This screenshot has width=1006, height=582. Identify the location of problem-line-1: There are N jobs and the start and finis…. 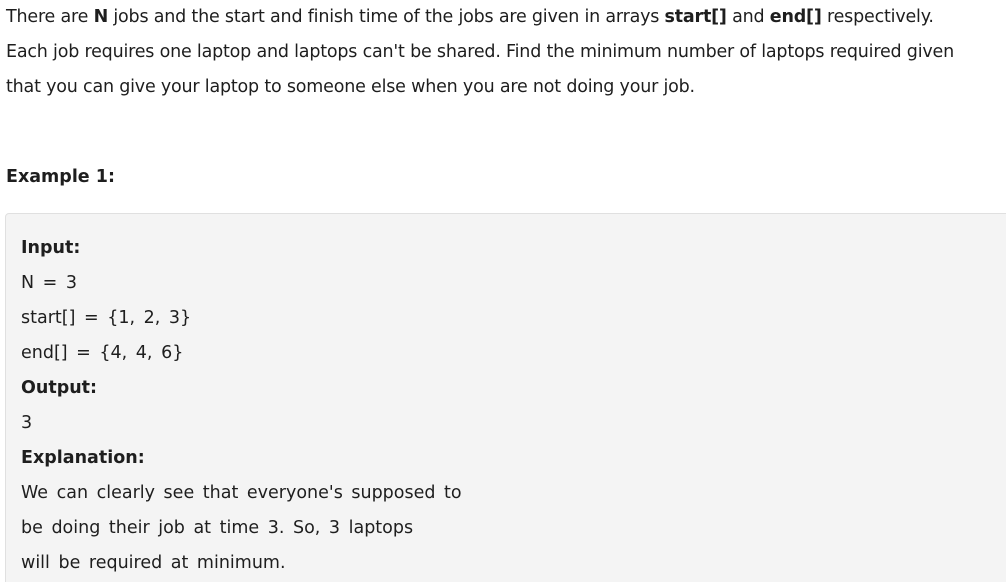
(506, 17).